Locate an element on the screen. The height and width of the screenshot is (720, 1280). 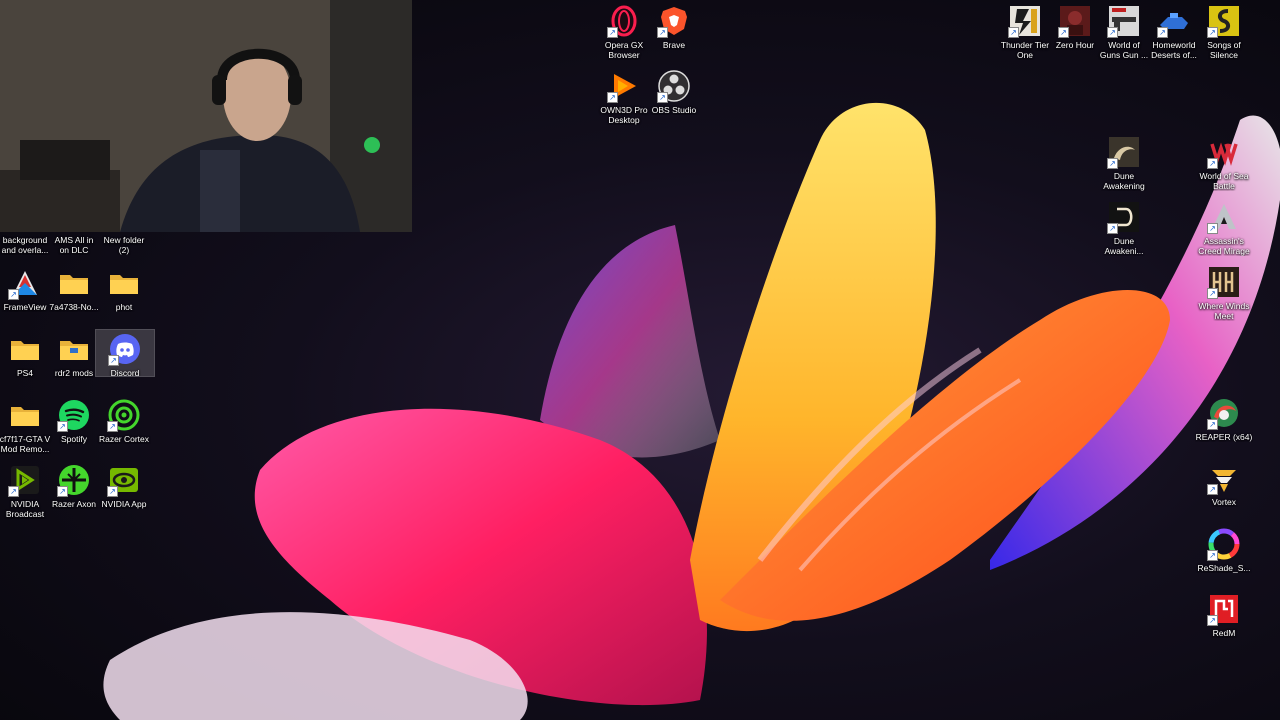
icon-label: Songs of Silence is located at coordinates (1224, 50).